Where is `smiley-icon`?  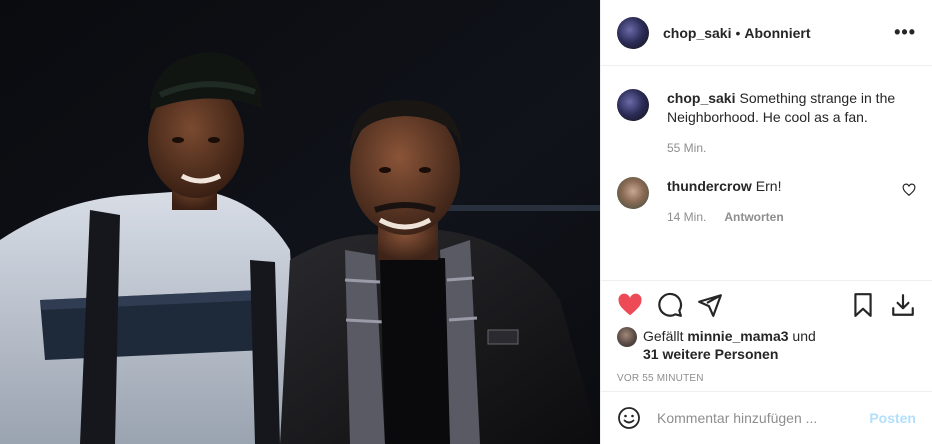
smiley-icon is located at coordinates (629, 418).